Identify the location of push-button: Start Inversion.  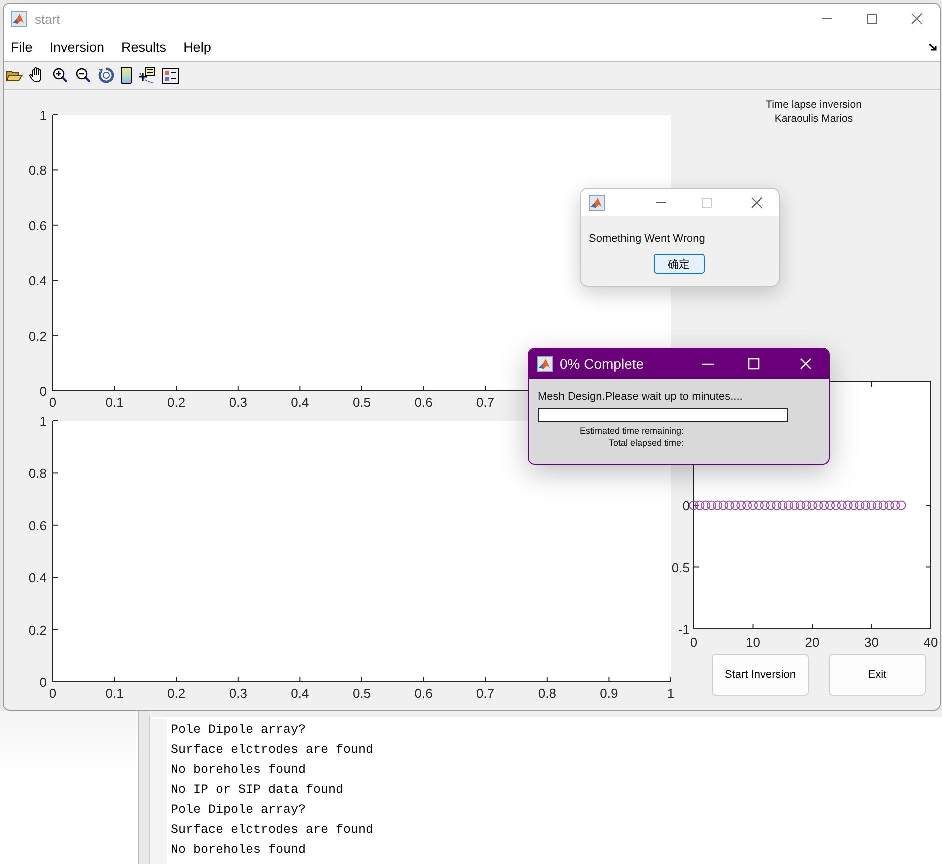
(760, 675).